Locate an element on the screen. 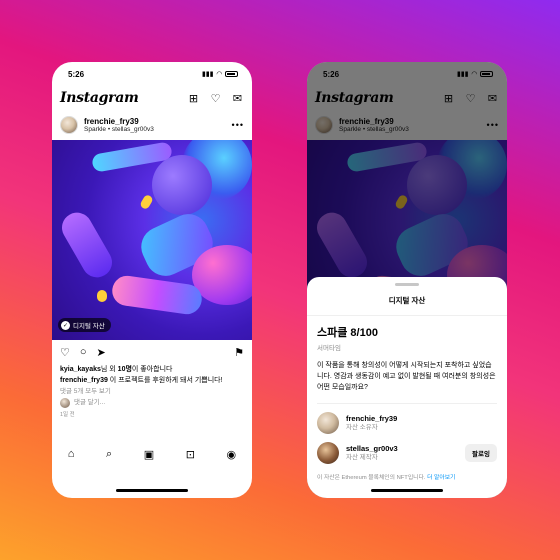 The height and width of the screenshot is (560, 560). post-subtitle: Sparkle • stellas_gr00v3 is located at coordinates (155, 129).